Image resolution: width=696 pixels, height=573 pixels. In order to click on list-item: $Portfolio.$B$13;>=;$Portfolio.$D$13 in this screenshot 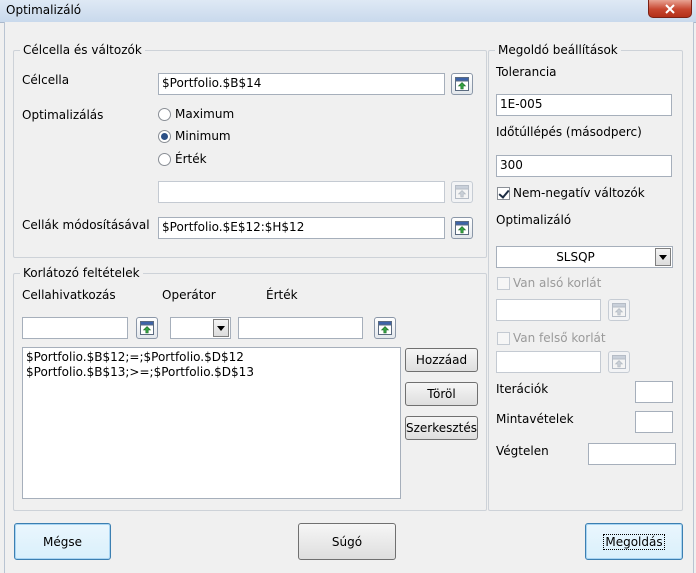, I will do `click(211, 372)`.